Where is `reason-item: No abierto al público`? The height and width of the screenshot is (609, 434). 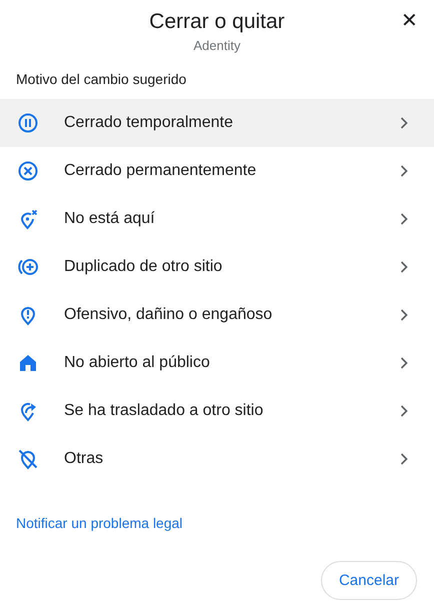 reason-item: No abierto al público is located at coordinates (217, 363).